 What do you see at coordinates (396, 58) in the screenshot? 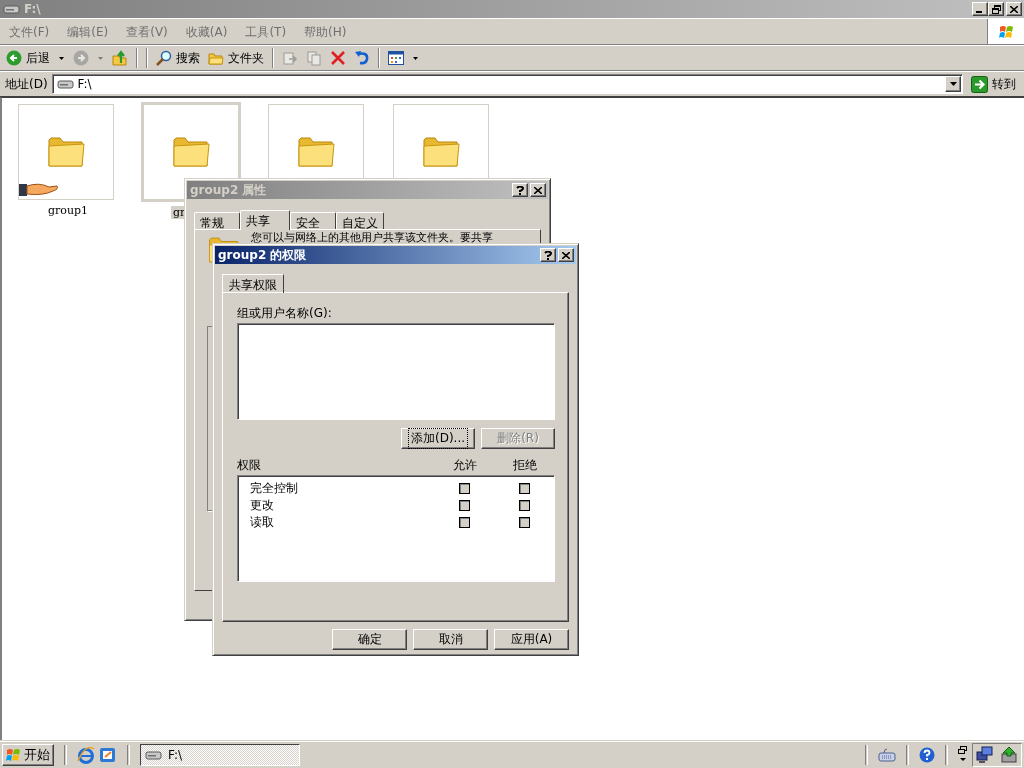
I see `views-icon` at bounding box center [396, 58].